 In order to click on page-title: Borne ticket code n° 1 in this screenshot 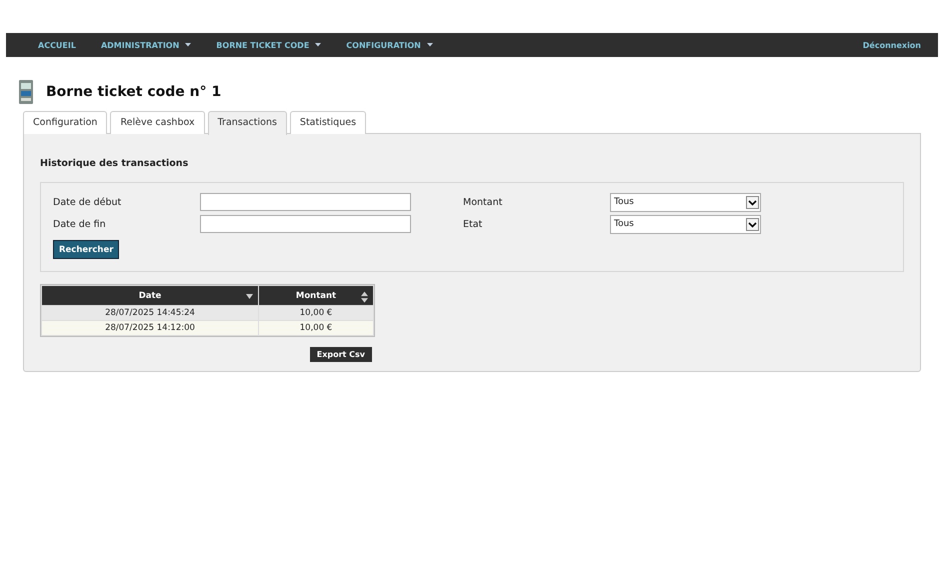, I will do `click(134, 92)`.